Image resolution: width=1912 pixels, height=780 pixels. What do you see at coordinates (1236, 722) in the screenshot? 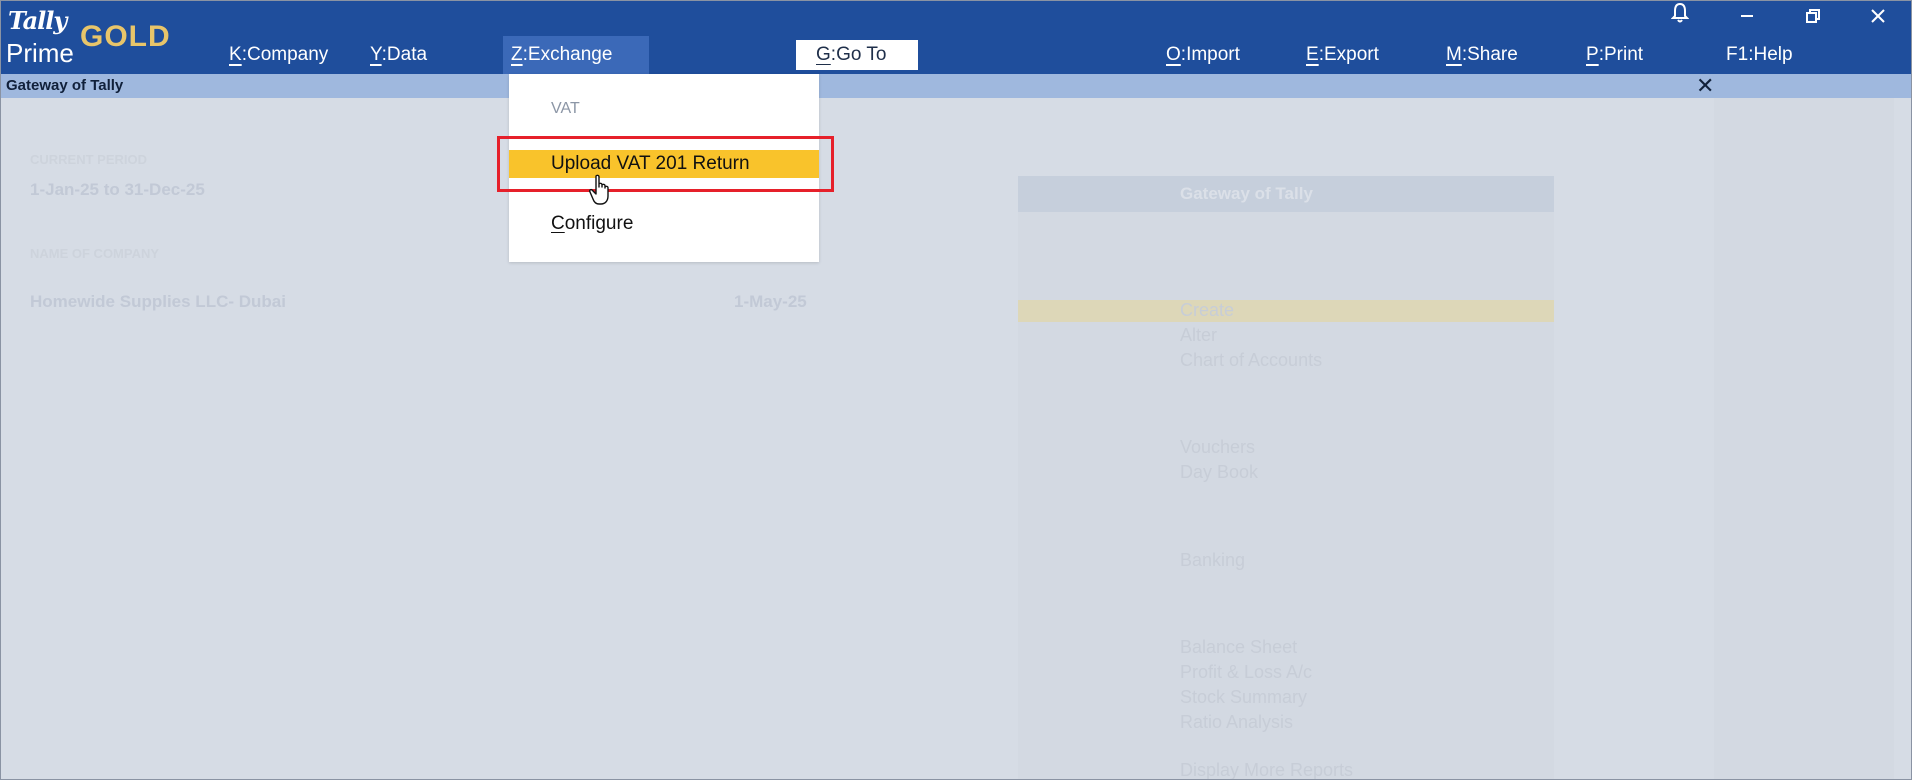
I see `gateway-item-ratio-analysis: Ratio Analysis` at bounding box center [1236, 722].